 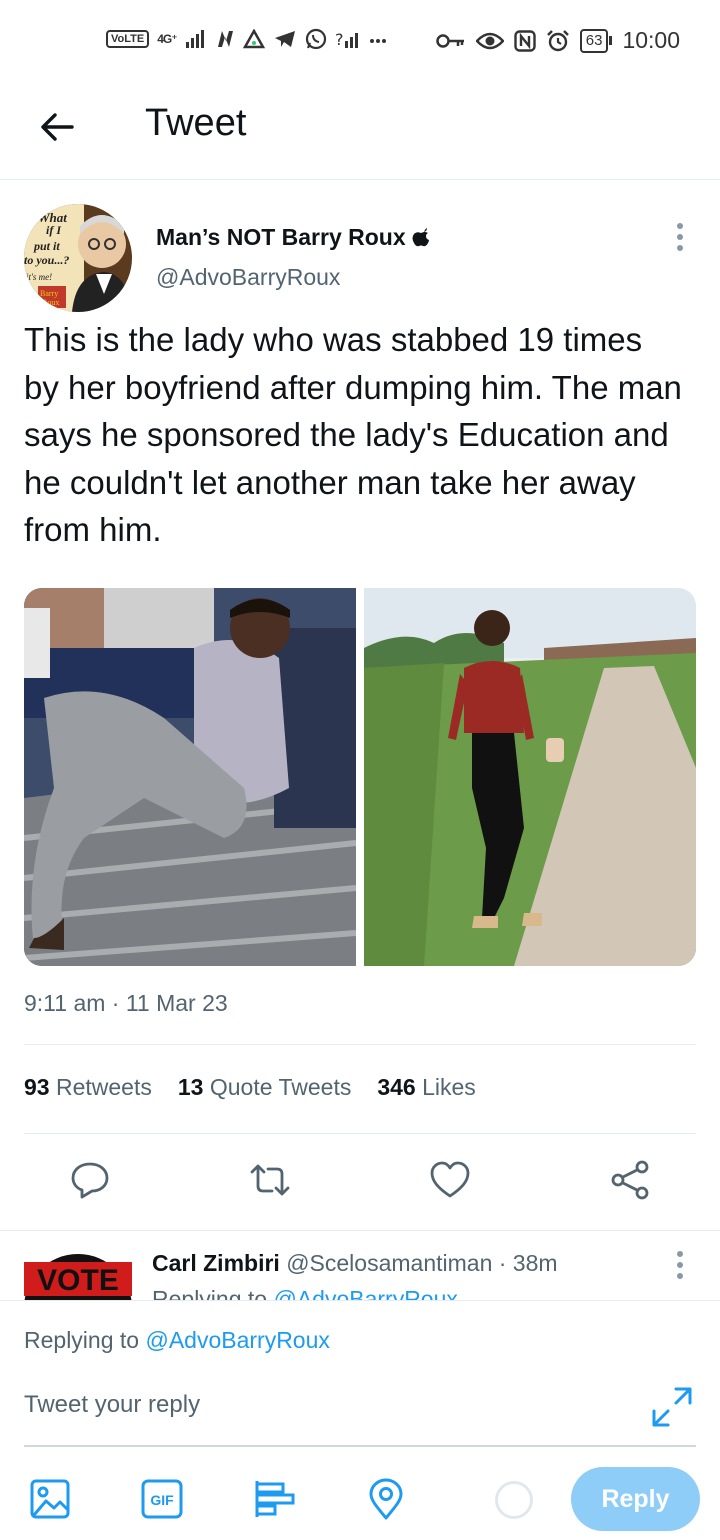 What do you see at coordinates (386, 1499) in the screenshot?
I see `location-pin-icon` at bounding box center [386, 1499].